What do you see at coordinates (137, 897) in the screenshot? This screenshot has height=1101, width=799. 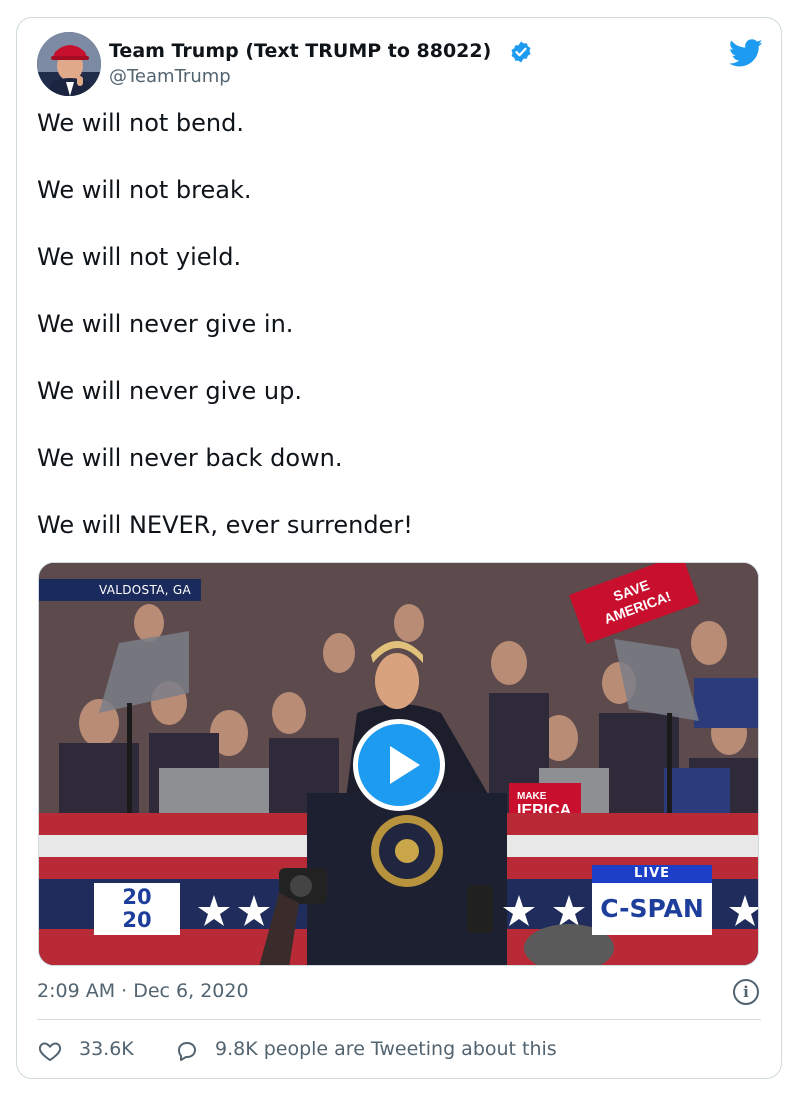 I see `year-badge-top: 20` at bounding box center [137, 897].